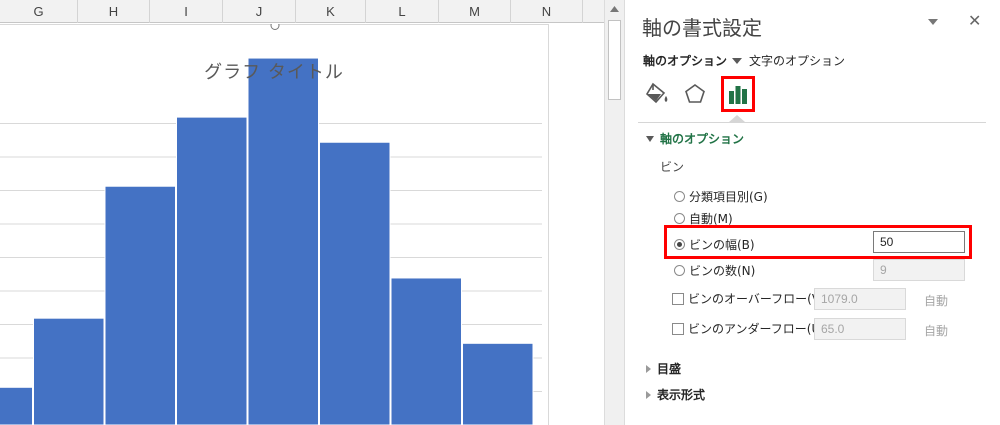 Image resolution: width=1000 pixels, height=425 pixels. Describe the element at coordinates (614, 60) in the screenshot. I see `scrollbar-thumb` at that location.